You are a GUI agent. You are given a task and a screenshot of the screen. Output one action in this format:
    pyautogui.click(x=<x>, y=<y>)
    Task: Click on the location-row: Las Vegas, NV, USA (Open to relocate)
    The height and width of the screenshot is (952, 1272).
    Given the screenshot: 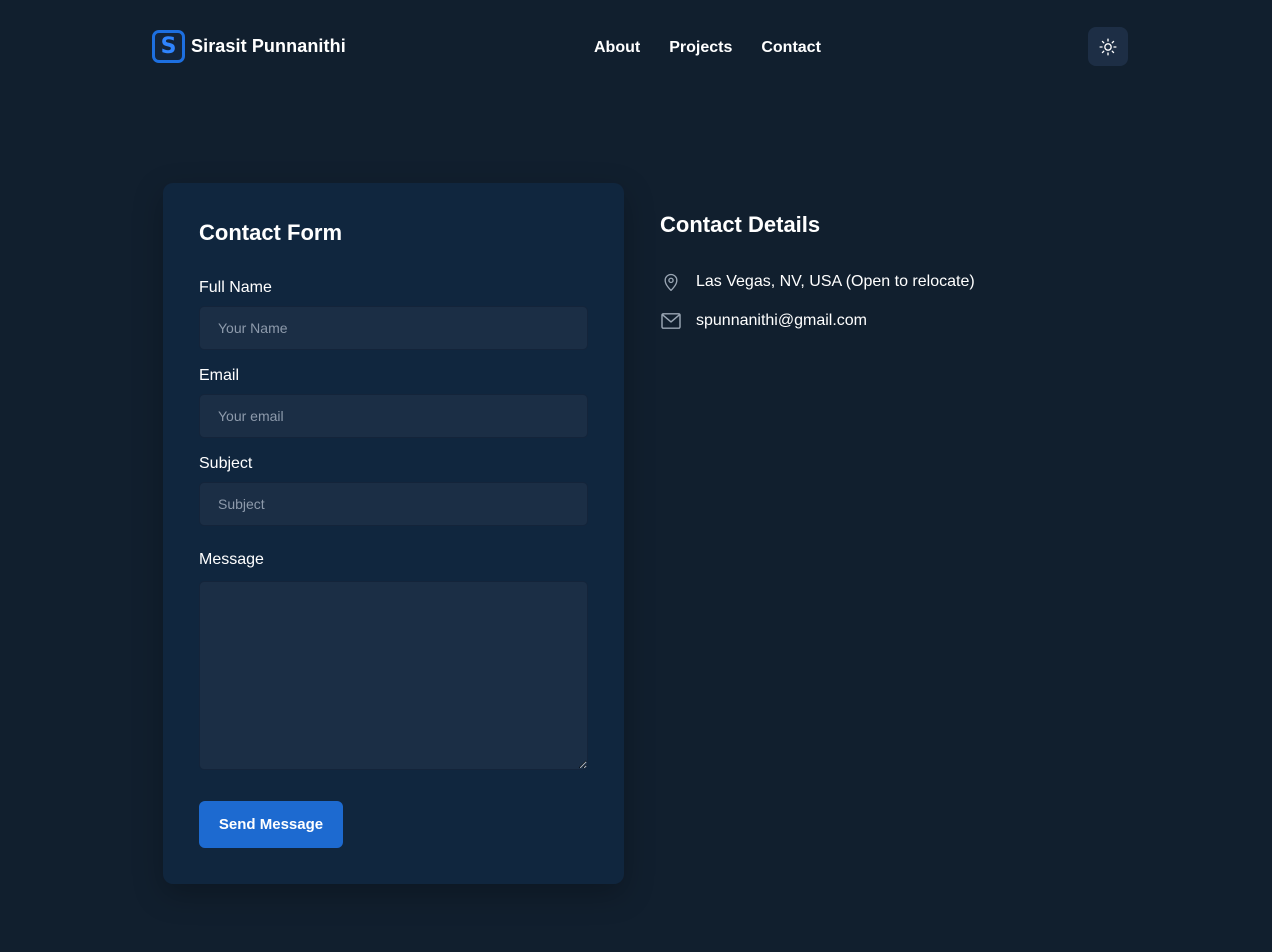 What is the action you would take?
    pyautogui.click(x=817, y=282)
    